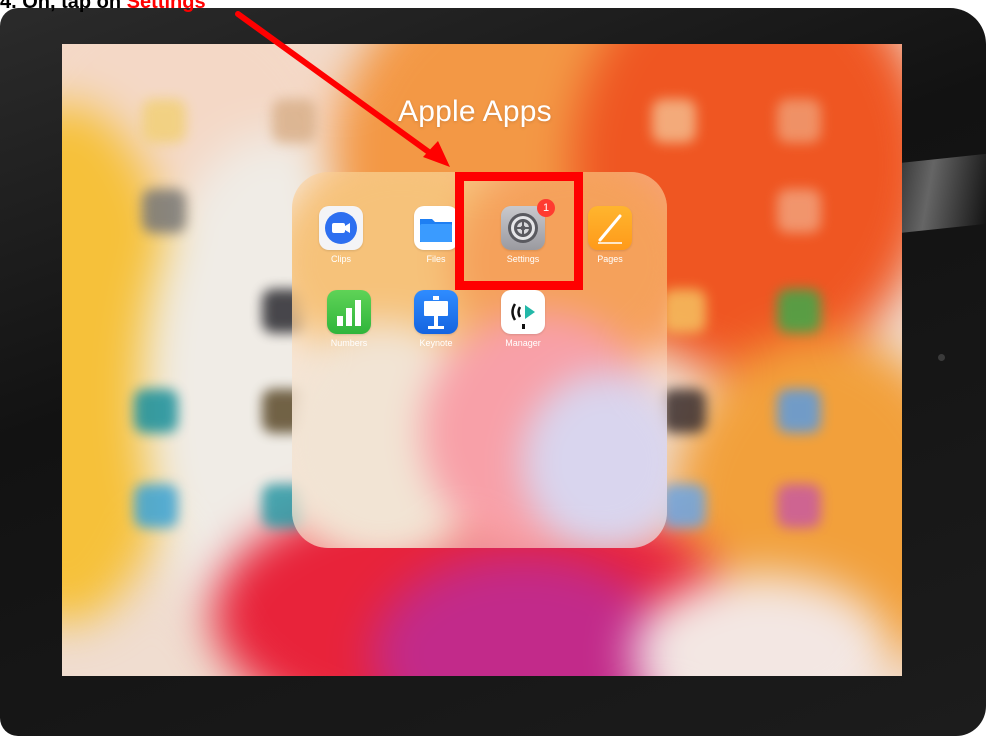 This screenshot has width=986, height=742. What do you see at coordinates (342, 89) in the screenshot?
I see `annotation-arrow` at bounding box center [342, 89].